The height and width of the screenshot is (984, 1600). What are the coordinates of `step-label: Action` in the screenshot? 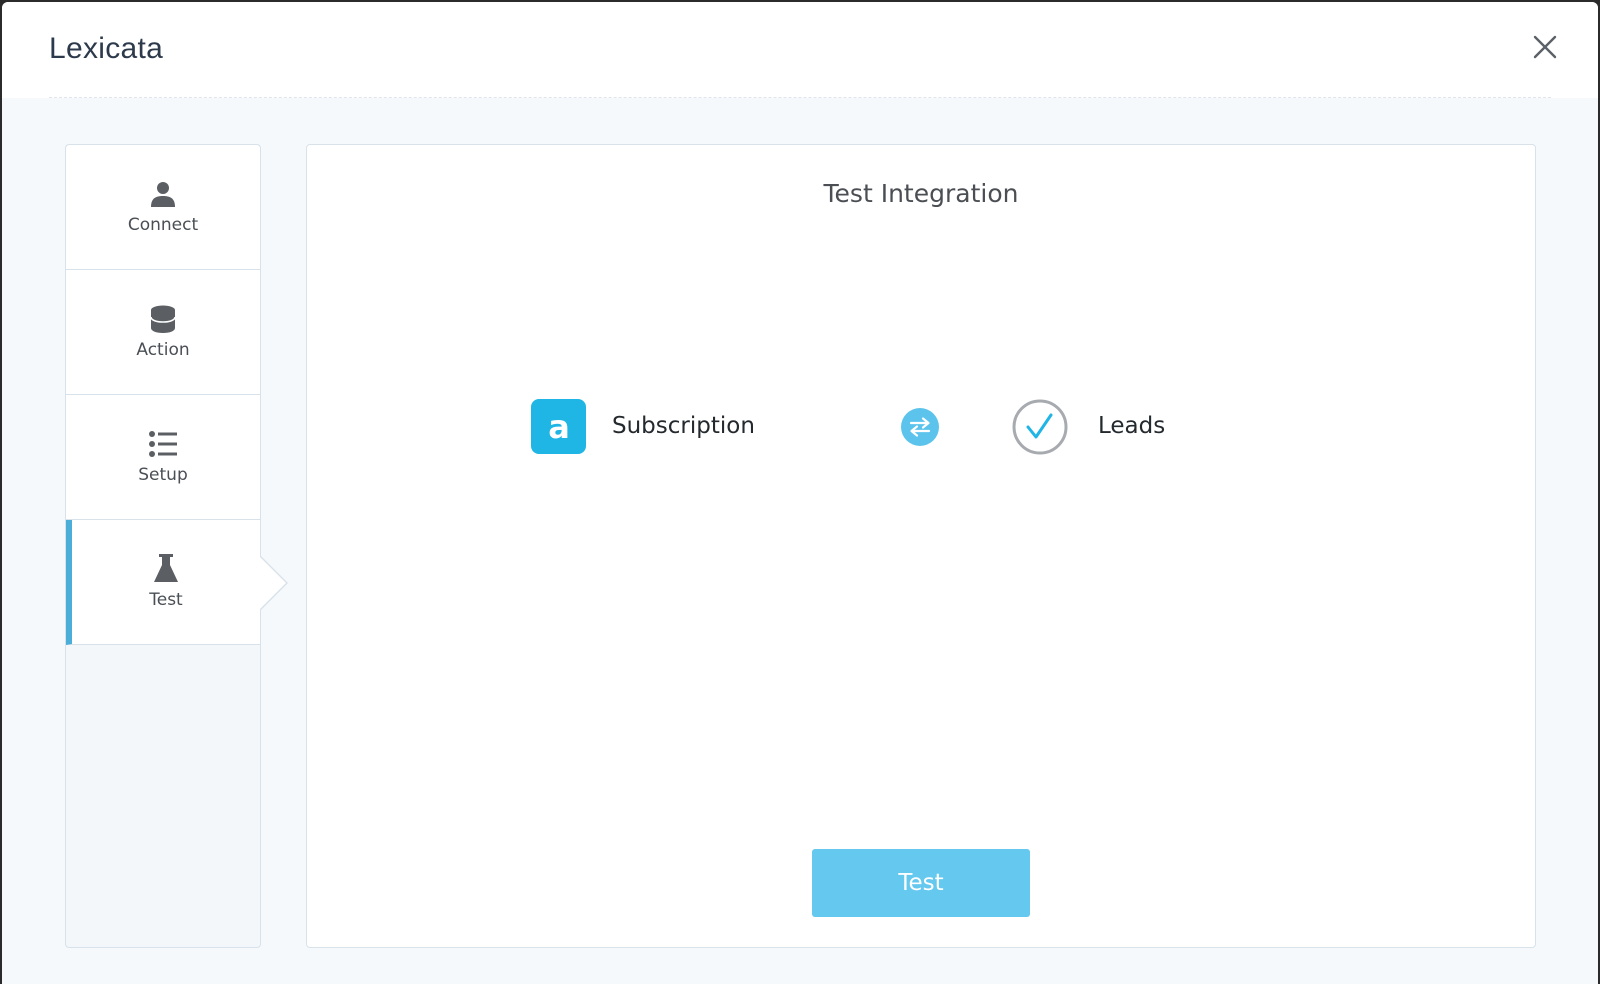 It's located at (163, 350).